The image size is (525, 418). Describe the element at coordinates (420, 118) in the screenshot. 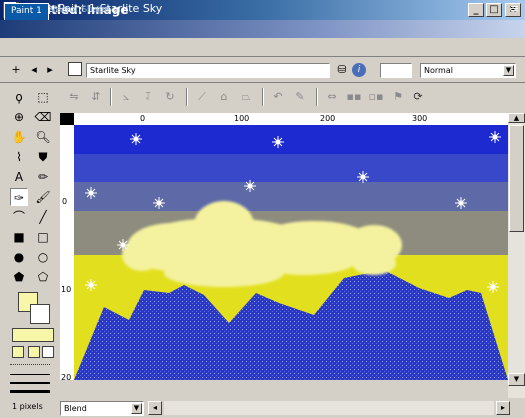

I see `h-ruler-label: 300` at that location.